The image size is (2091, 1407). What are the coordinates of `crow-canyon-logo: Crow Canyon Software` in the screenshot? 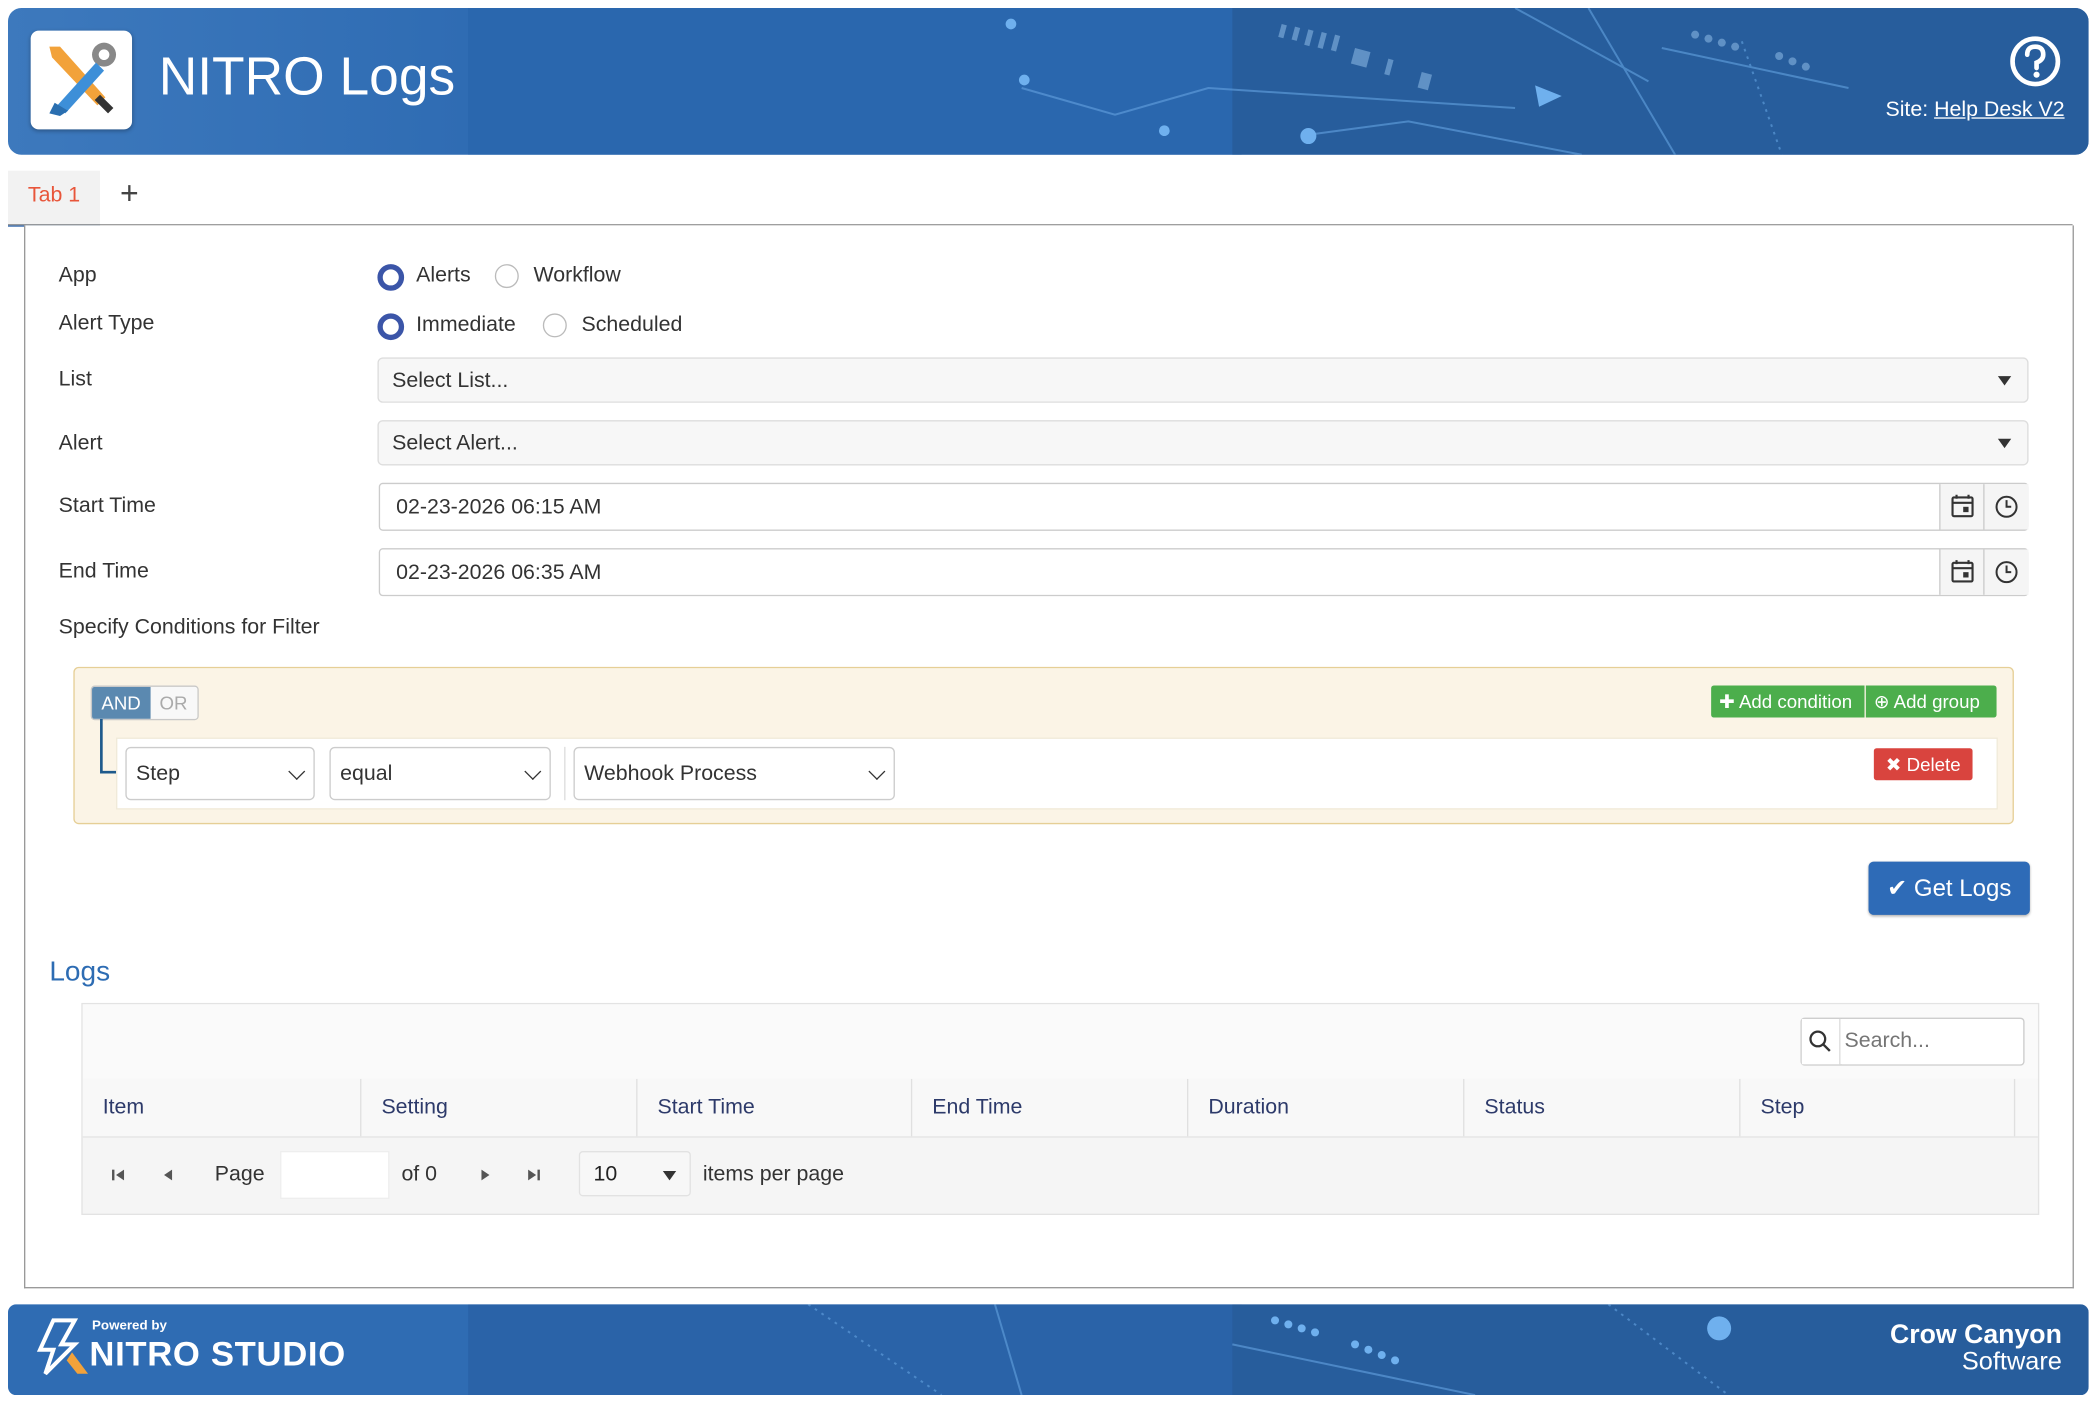 It's located at (1976, 1348).